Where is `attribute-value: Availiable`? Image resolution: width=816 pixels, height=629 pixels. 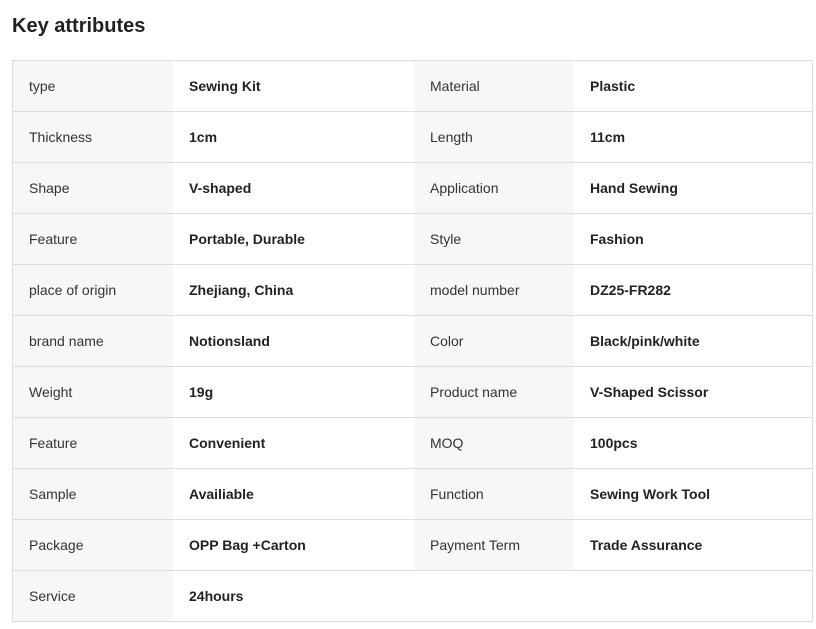 attribute-value: Availiable is located at coordinates (293, 494).